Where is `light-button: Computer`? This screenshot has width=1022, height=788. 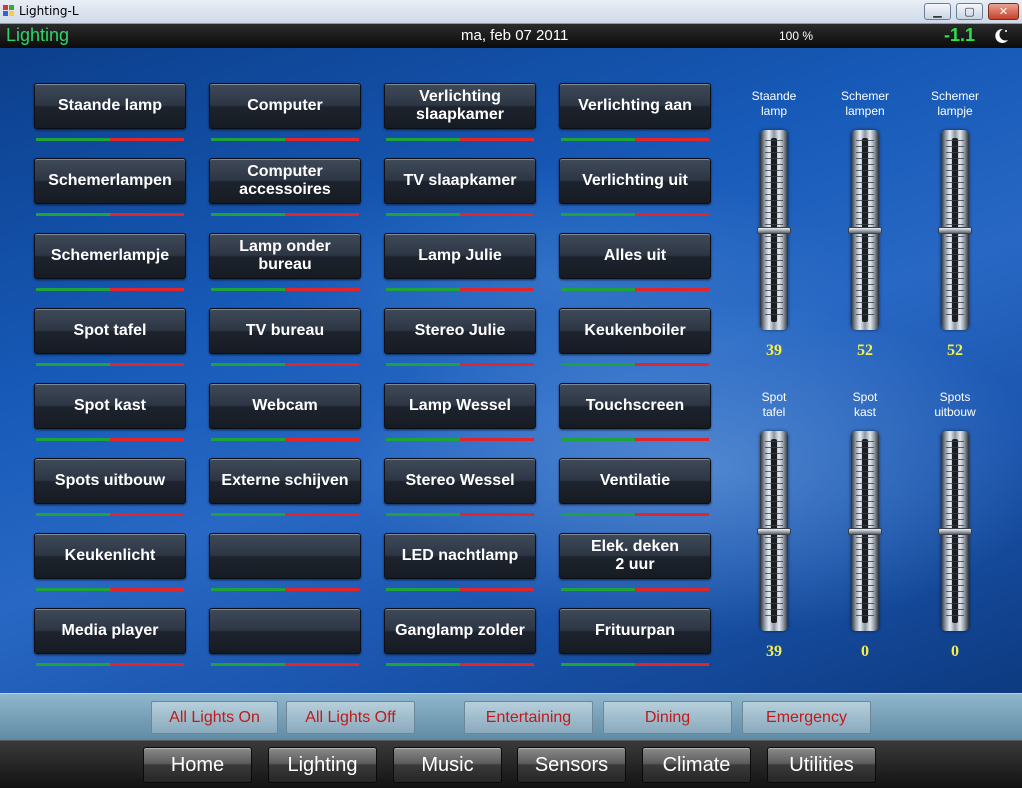 light-button: Computer is located at coordinates (285, 106).